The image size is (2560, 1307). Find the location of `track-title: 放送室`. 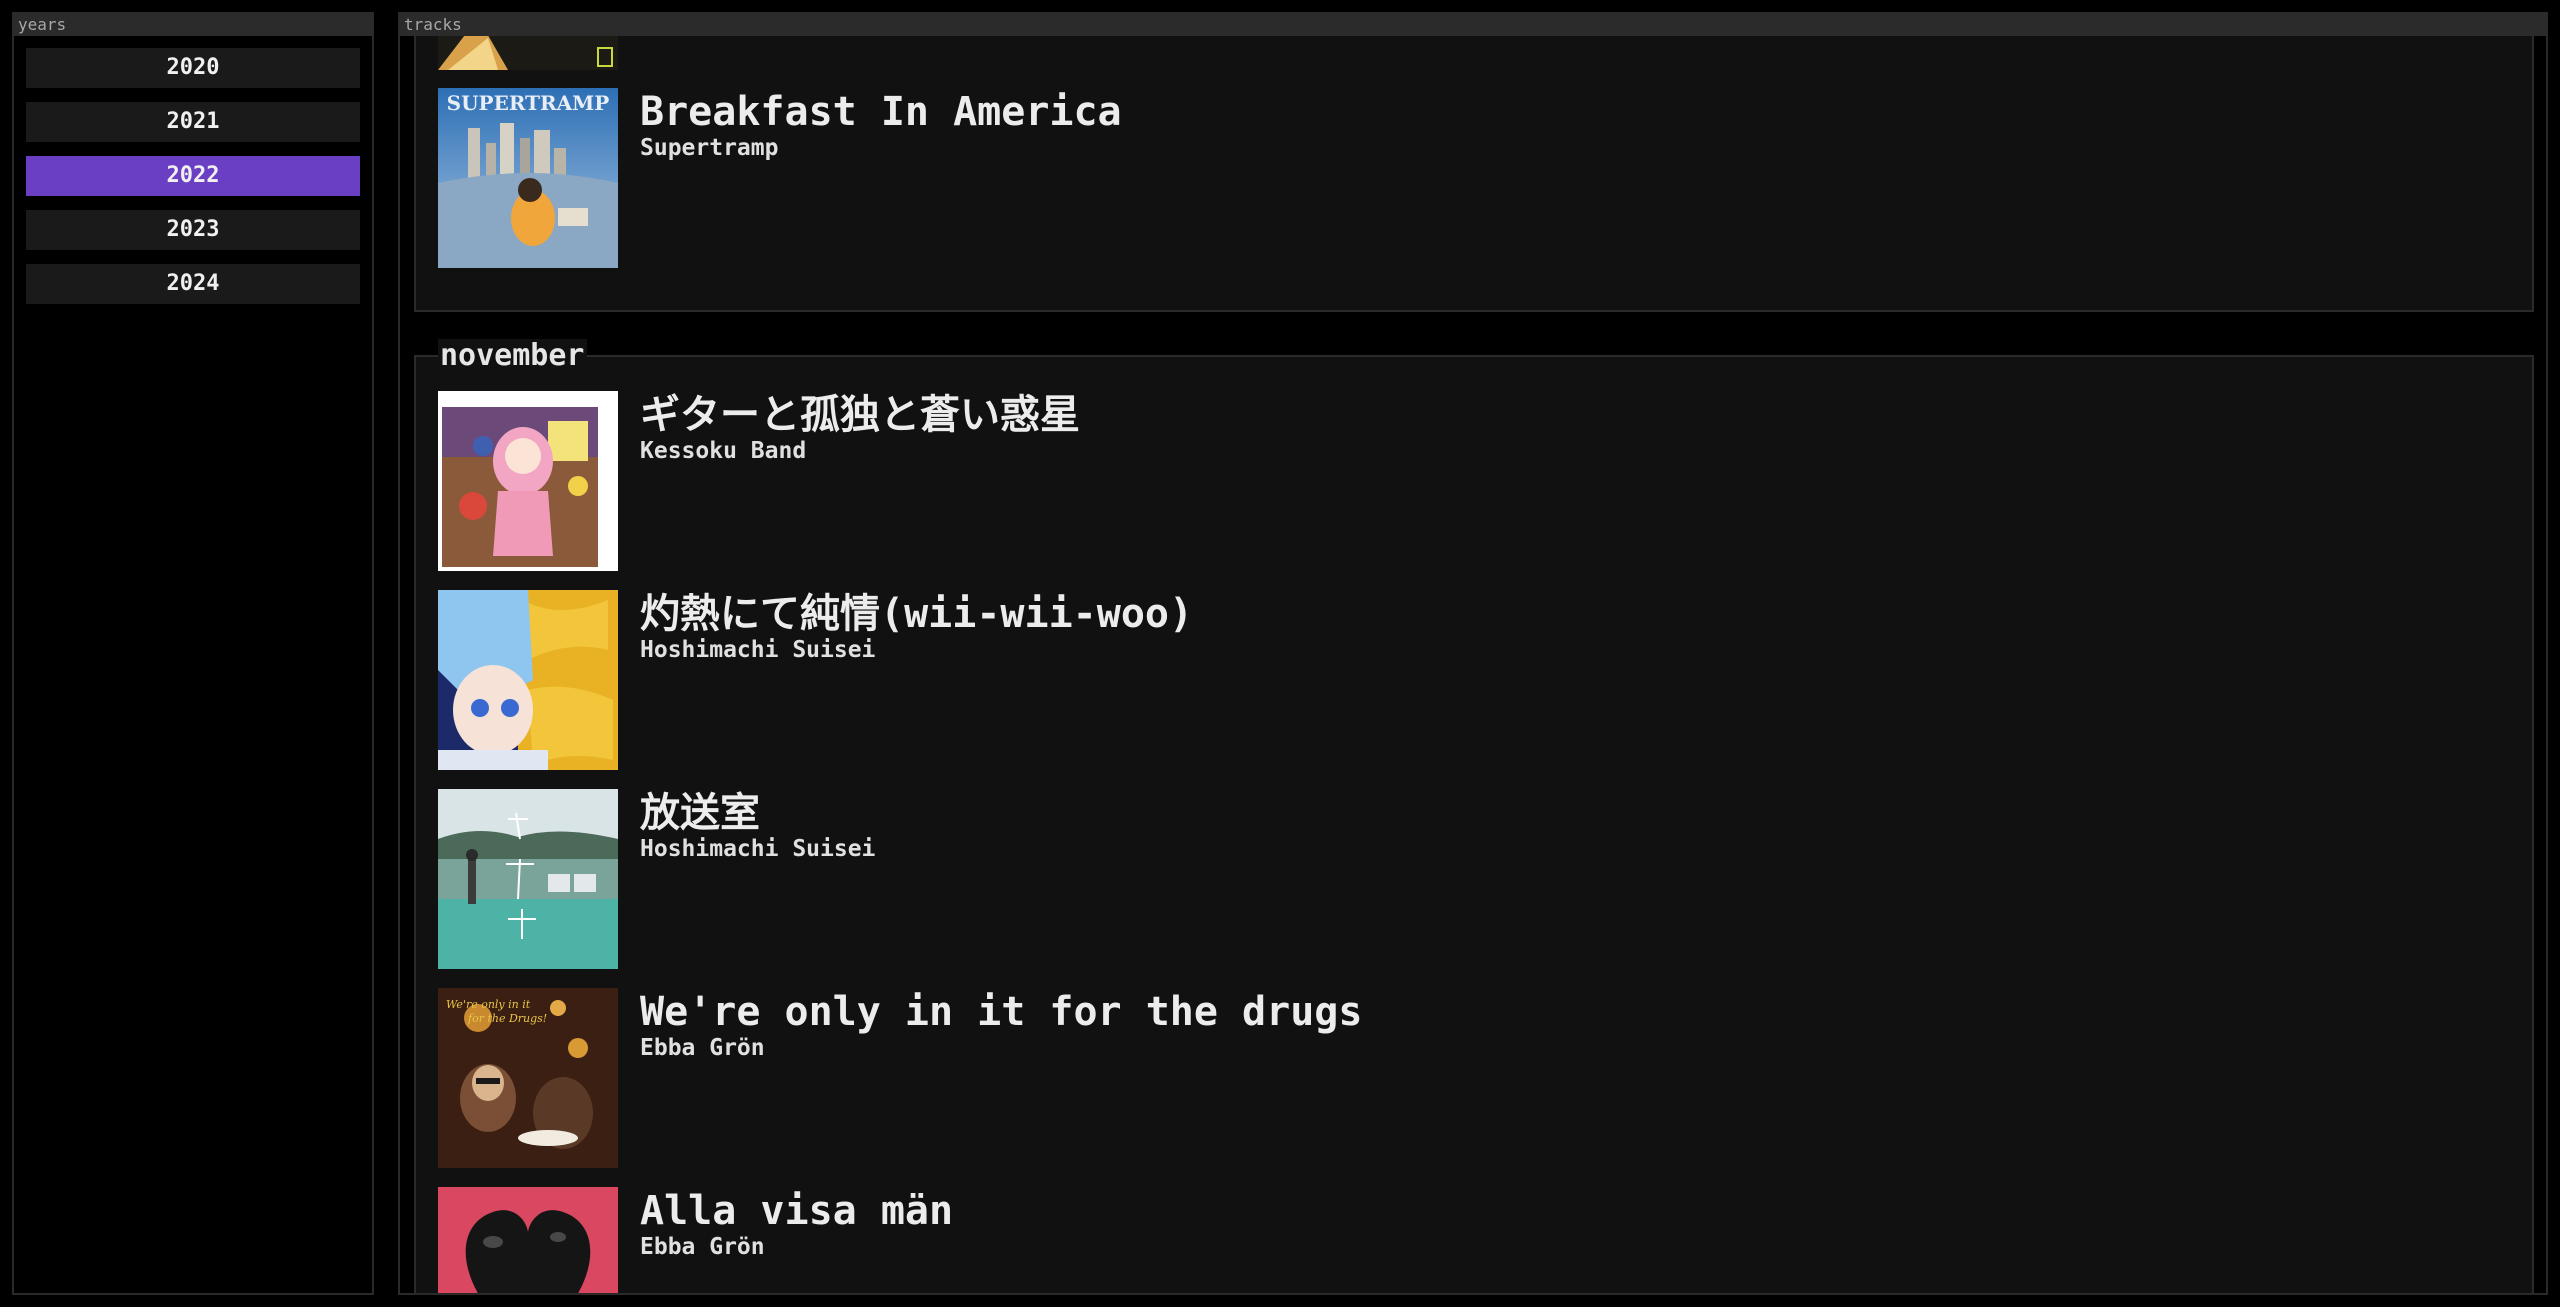

track-title: 放送室 is located at coordinates (700, 813).